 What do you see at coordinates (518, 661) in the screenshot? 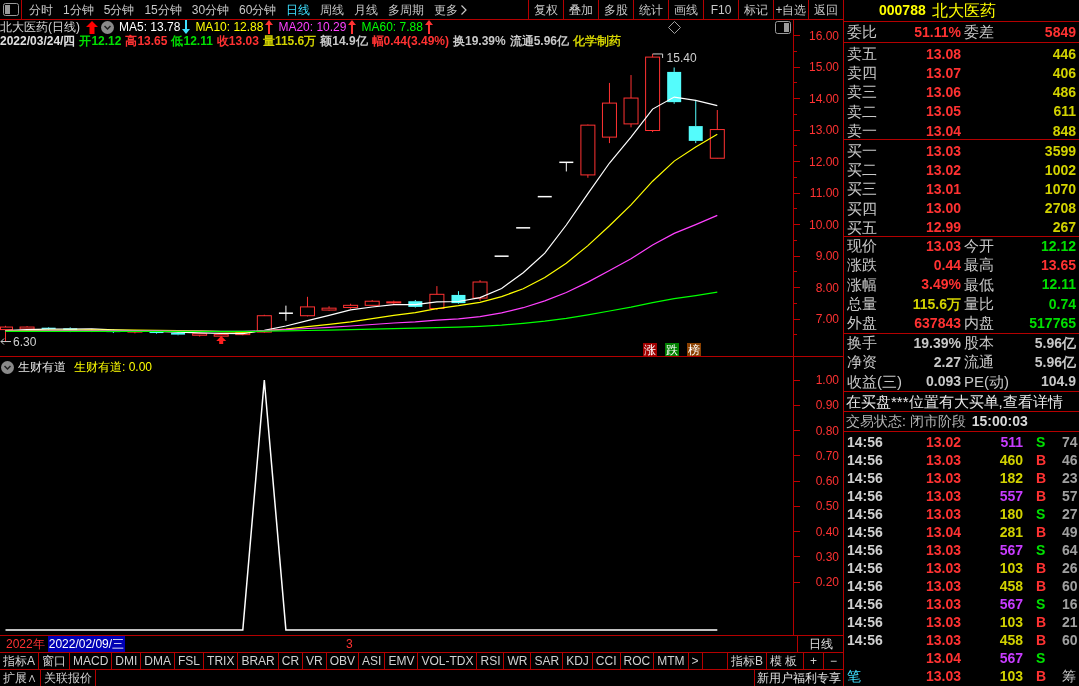
I see `indicator-tab: WR` at bounding box center [518, 661].